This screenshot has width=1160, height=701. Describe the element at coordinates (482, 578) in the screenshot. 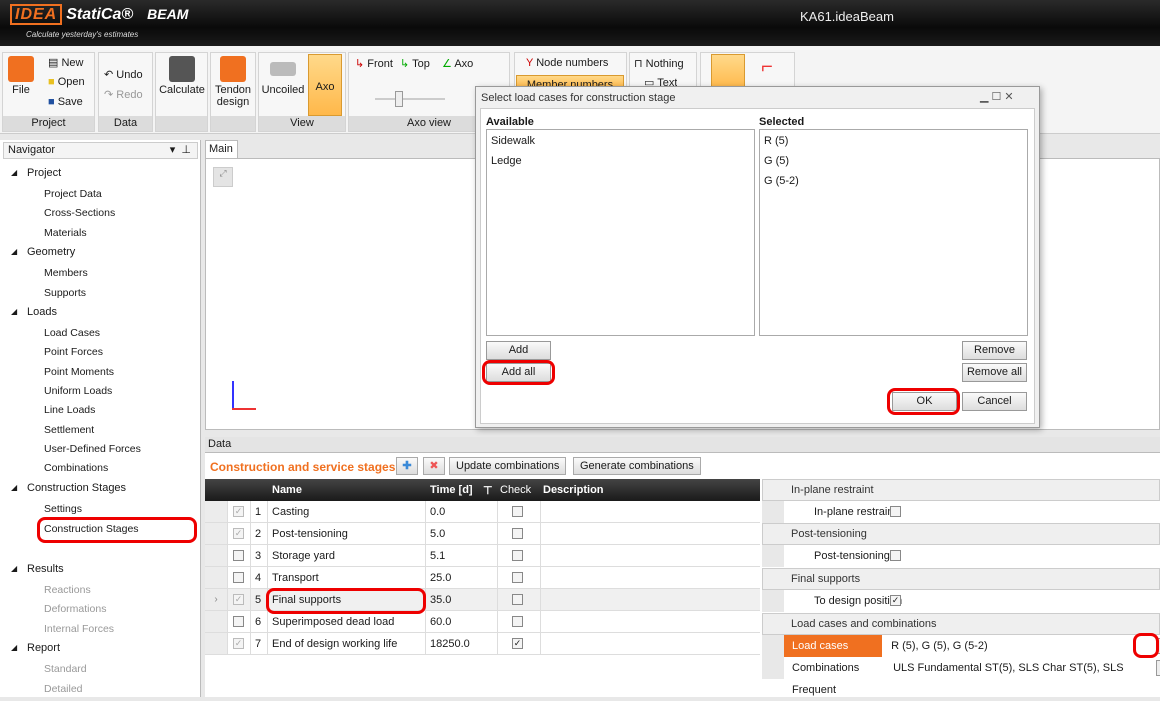

I see `table-row: 4 Transport 25.0` at that location.